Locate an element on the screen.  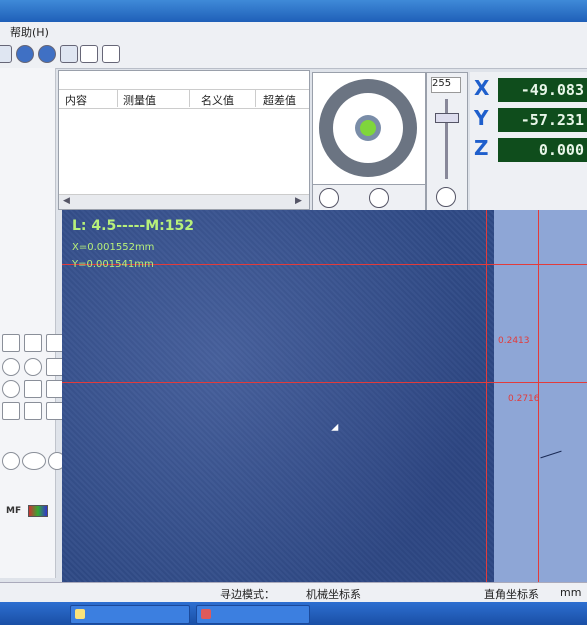
globe-icon is located at coordinates (25, 54).